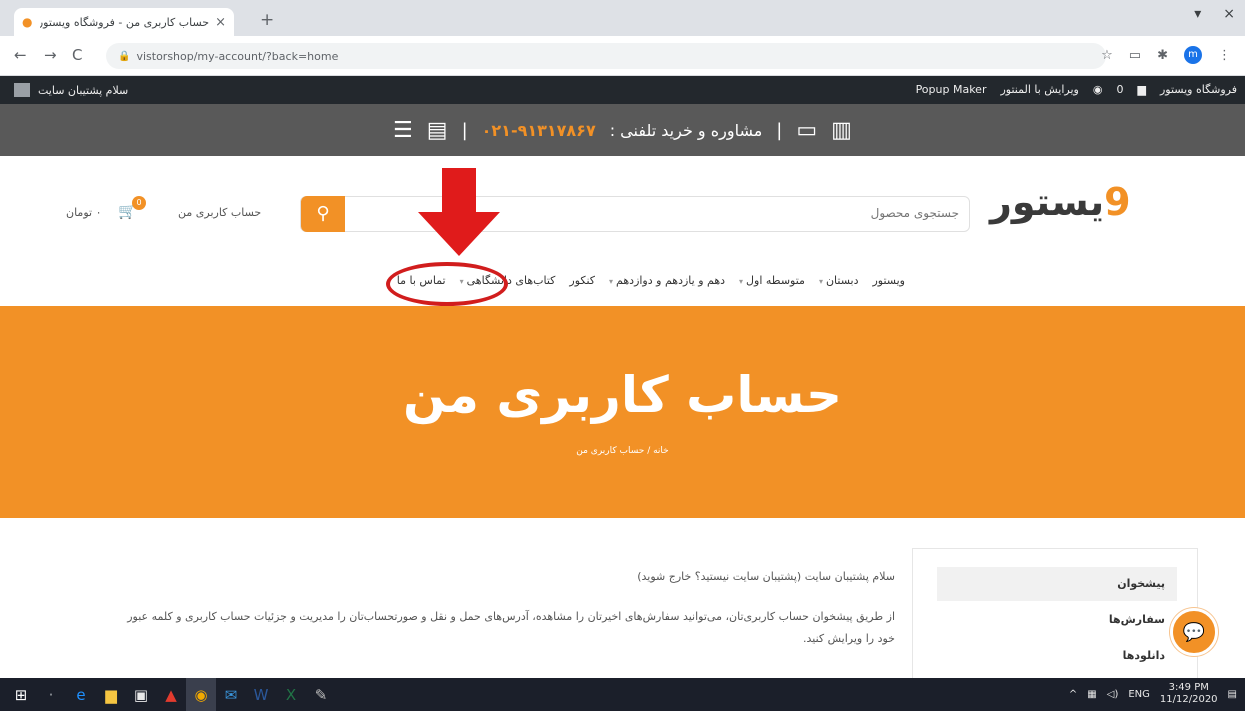 The height and width of the screenshot is (711, 1245). What do you see at coordinates (888, 280) in the screenshot?
I see `nav-item-vistore: ویستور` at bounding box center [888, 280].